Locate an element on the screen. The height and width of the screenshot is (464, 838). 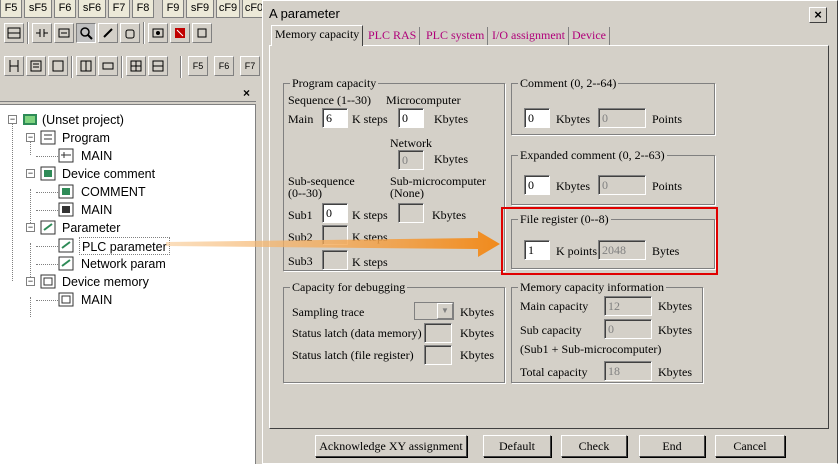
comment-group: Comment (0, 2--64) 0 Kbytes 0 Points is located at coordinates (613, 105).